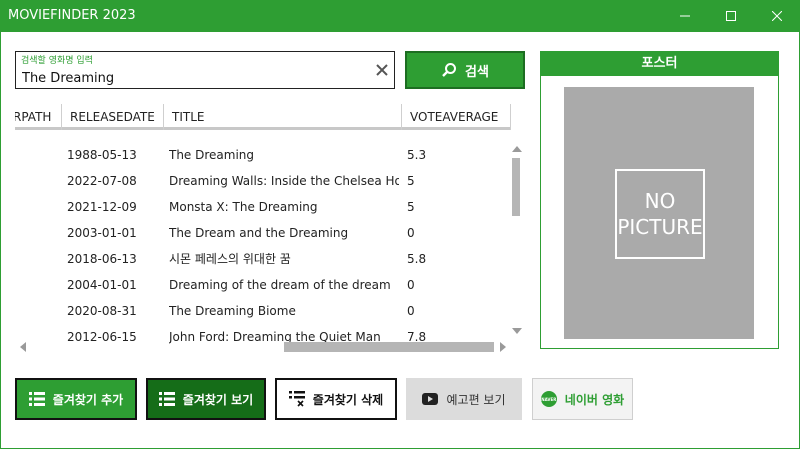 The image size is (800, 449). I want to click on cell-title: The Dreaming, so click(212, 155).